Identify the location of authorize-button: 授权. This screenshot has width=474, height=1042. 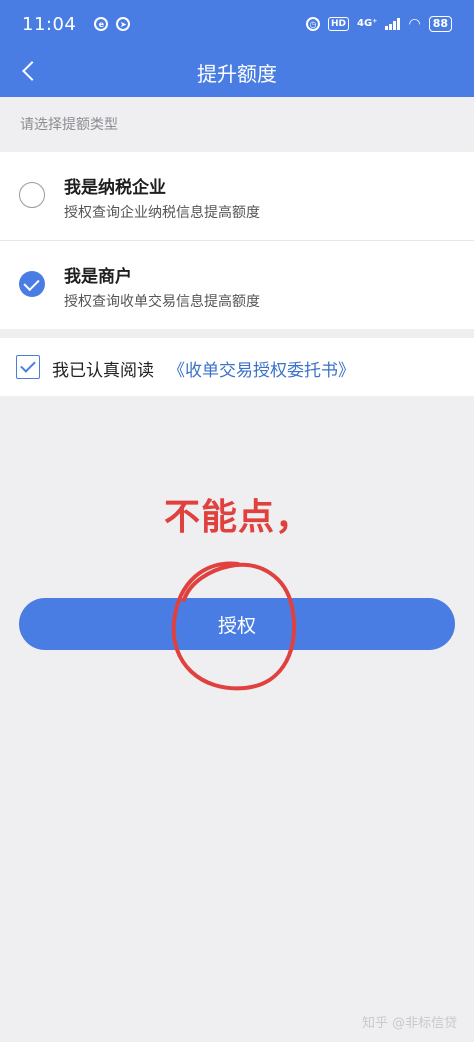
(237, 624).